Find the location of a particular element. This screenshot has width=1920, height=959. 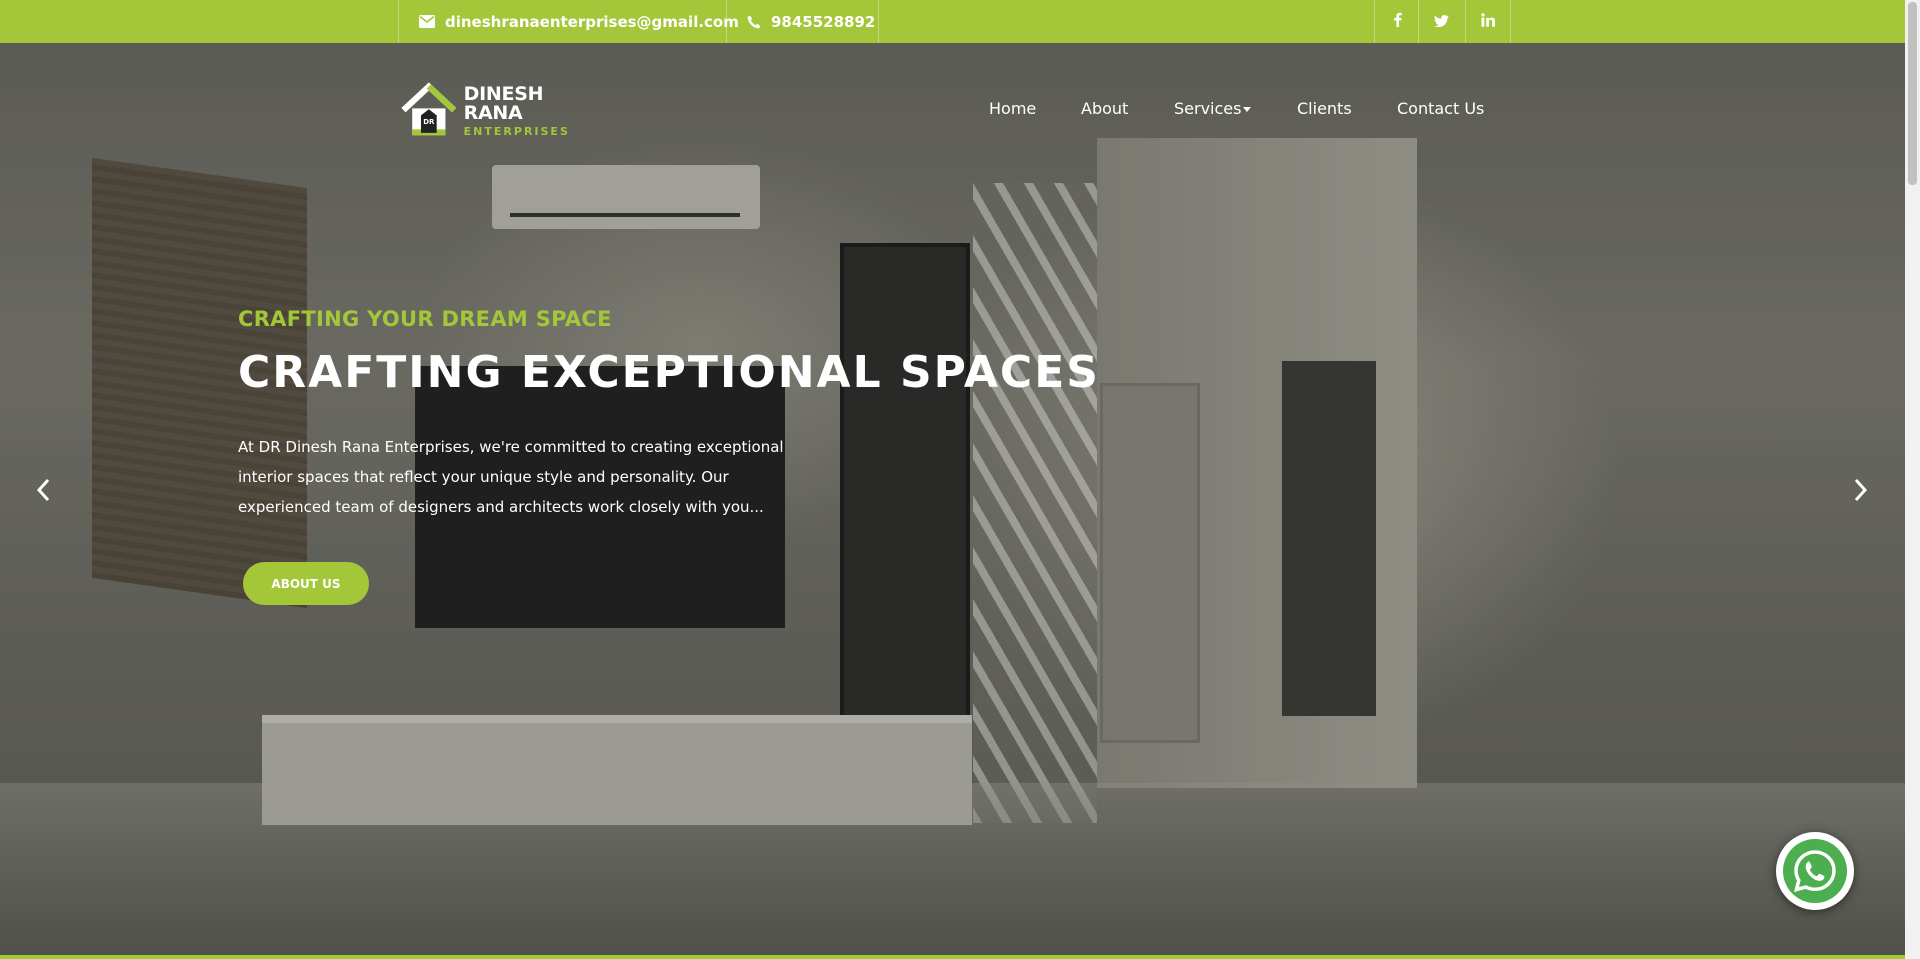

linkedin-icon is located at coordinates (1488, 21).